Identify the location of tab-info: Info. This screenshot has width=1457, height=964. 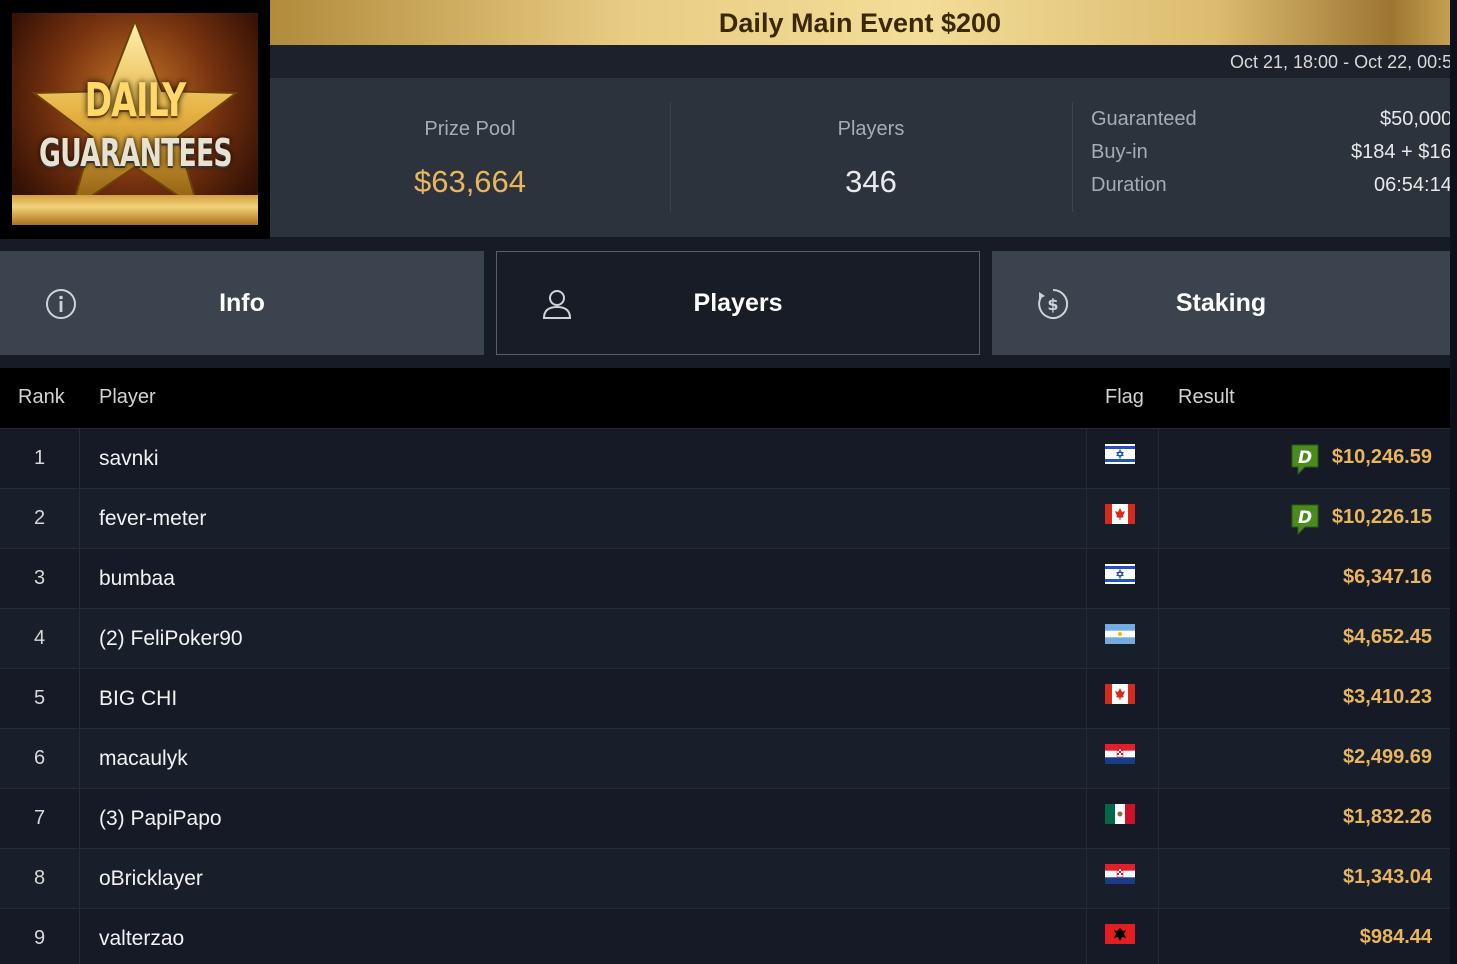
(242, 303).